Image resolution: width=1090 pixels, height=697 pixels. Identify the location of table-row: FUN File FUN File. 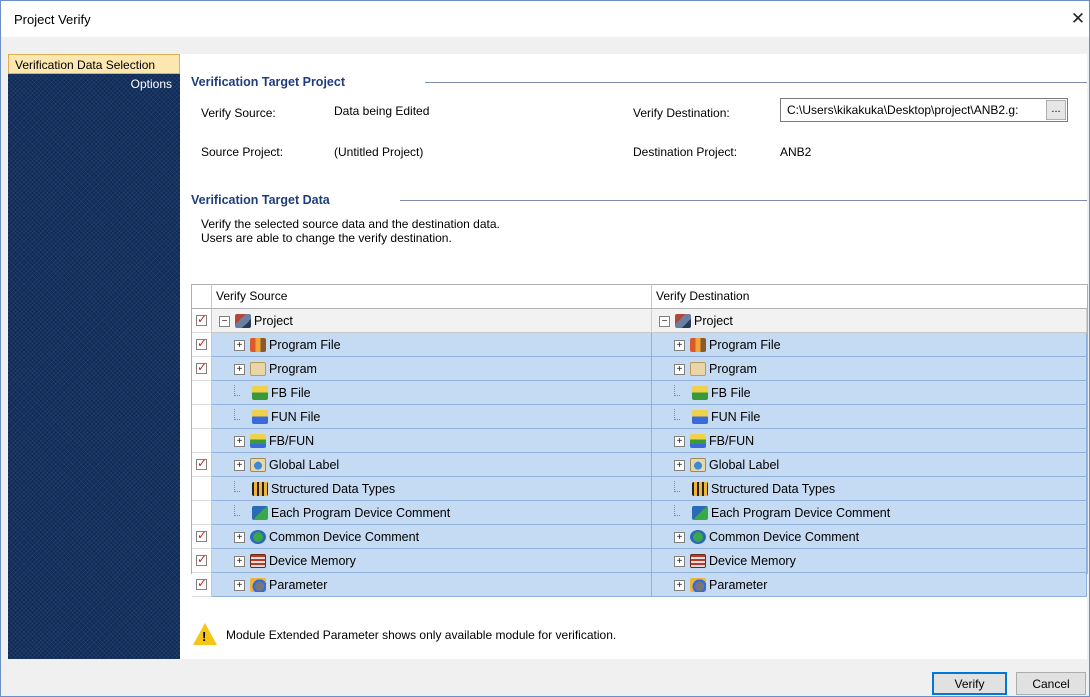
(639, 417).